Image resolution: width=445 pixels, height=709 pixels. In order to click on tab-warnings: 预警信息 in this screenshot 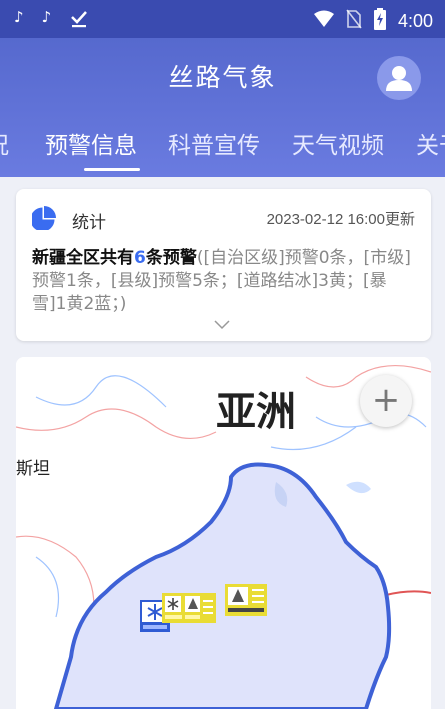, I will do `click(91, 143)`.